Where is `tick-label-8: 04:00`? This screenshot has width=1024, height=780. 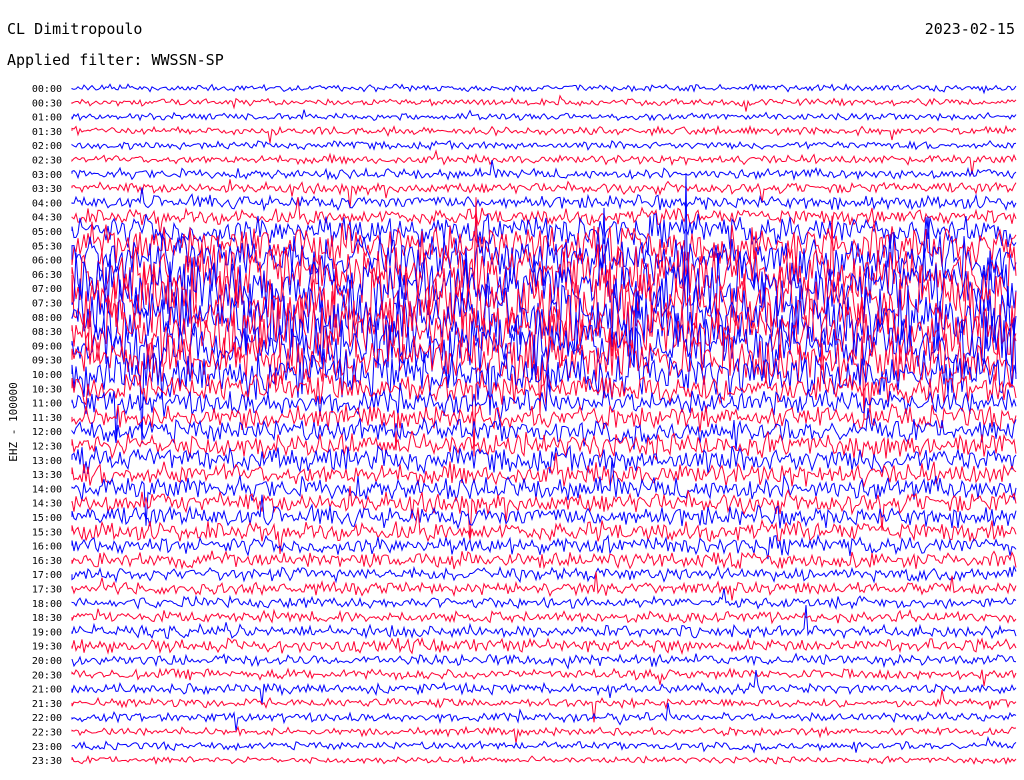 tick-label-8: 04:00 is located at coordinates (47, 203).